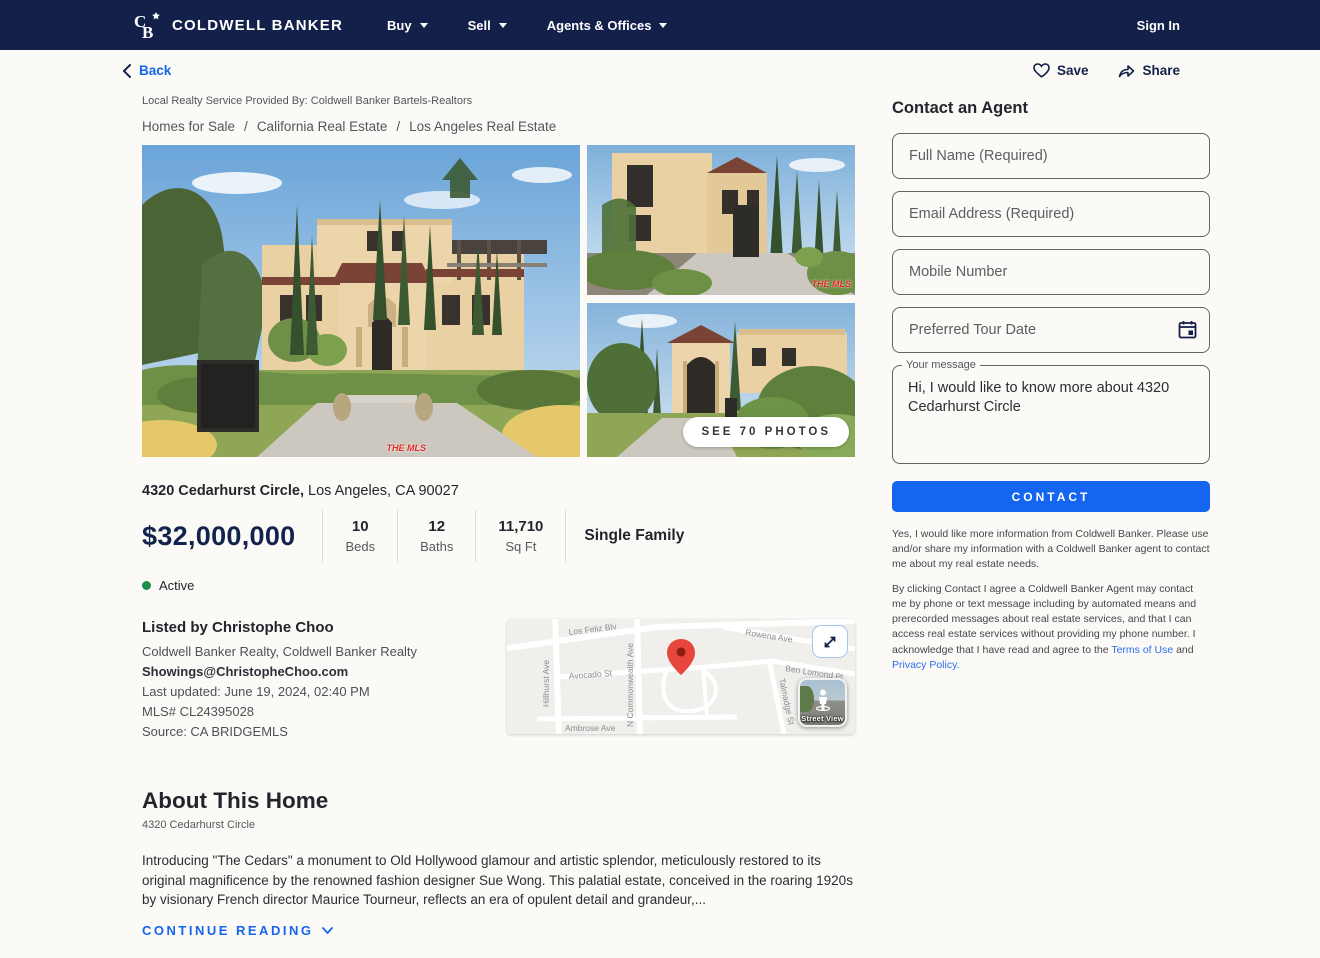  I want to click on street-view-label: Street View, so click(822, 718).